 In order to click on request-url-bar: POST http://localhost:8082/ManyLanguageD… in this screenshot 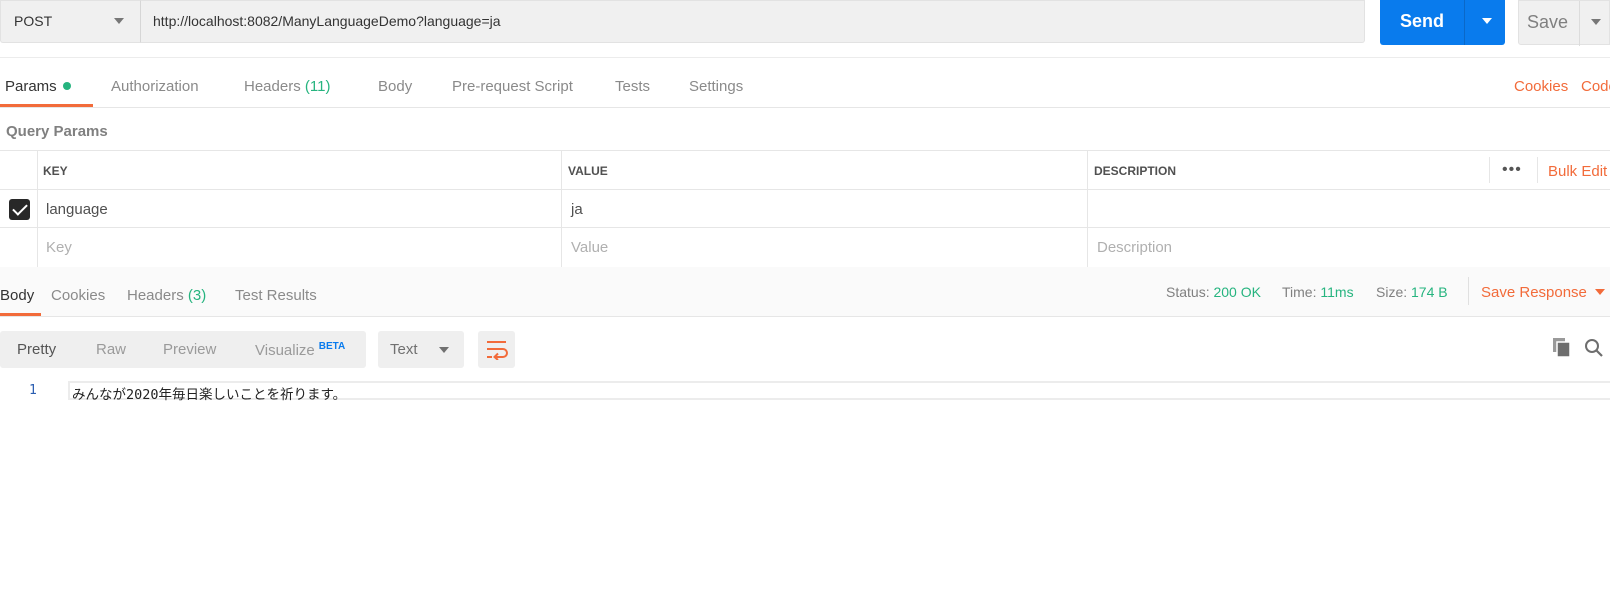, I will do `click(805, 29)`.